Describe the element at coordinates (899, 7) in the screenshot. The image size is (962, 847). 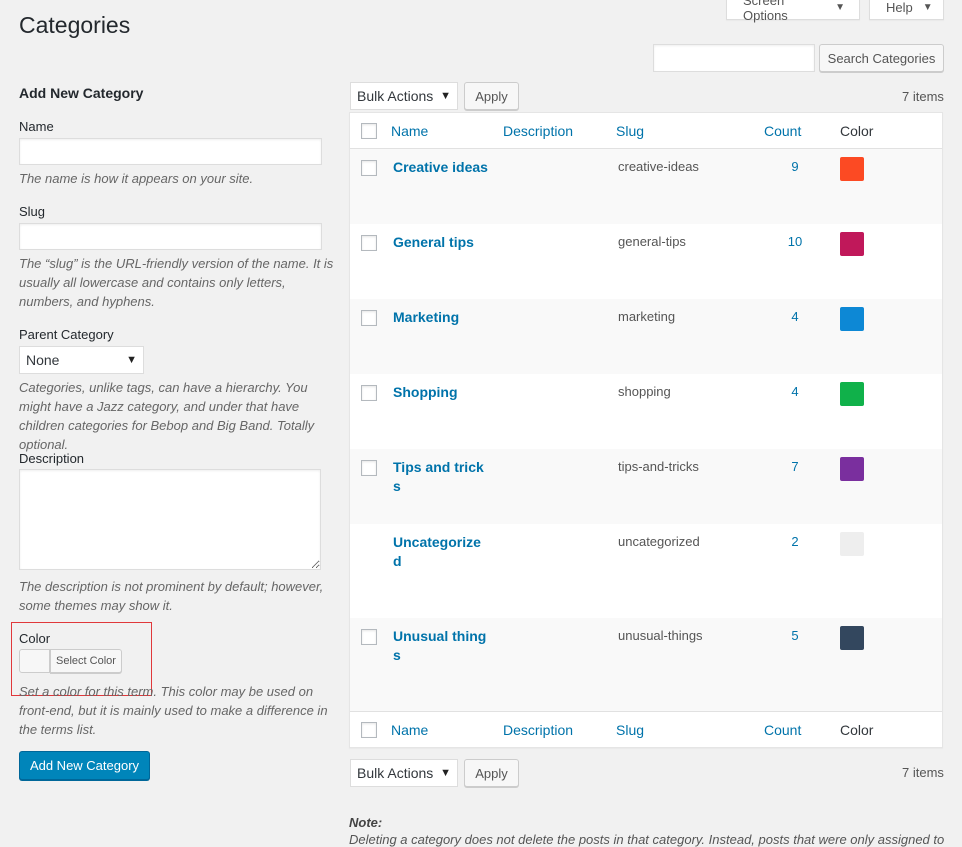
I see `help-label: Help` at that location.